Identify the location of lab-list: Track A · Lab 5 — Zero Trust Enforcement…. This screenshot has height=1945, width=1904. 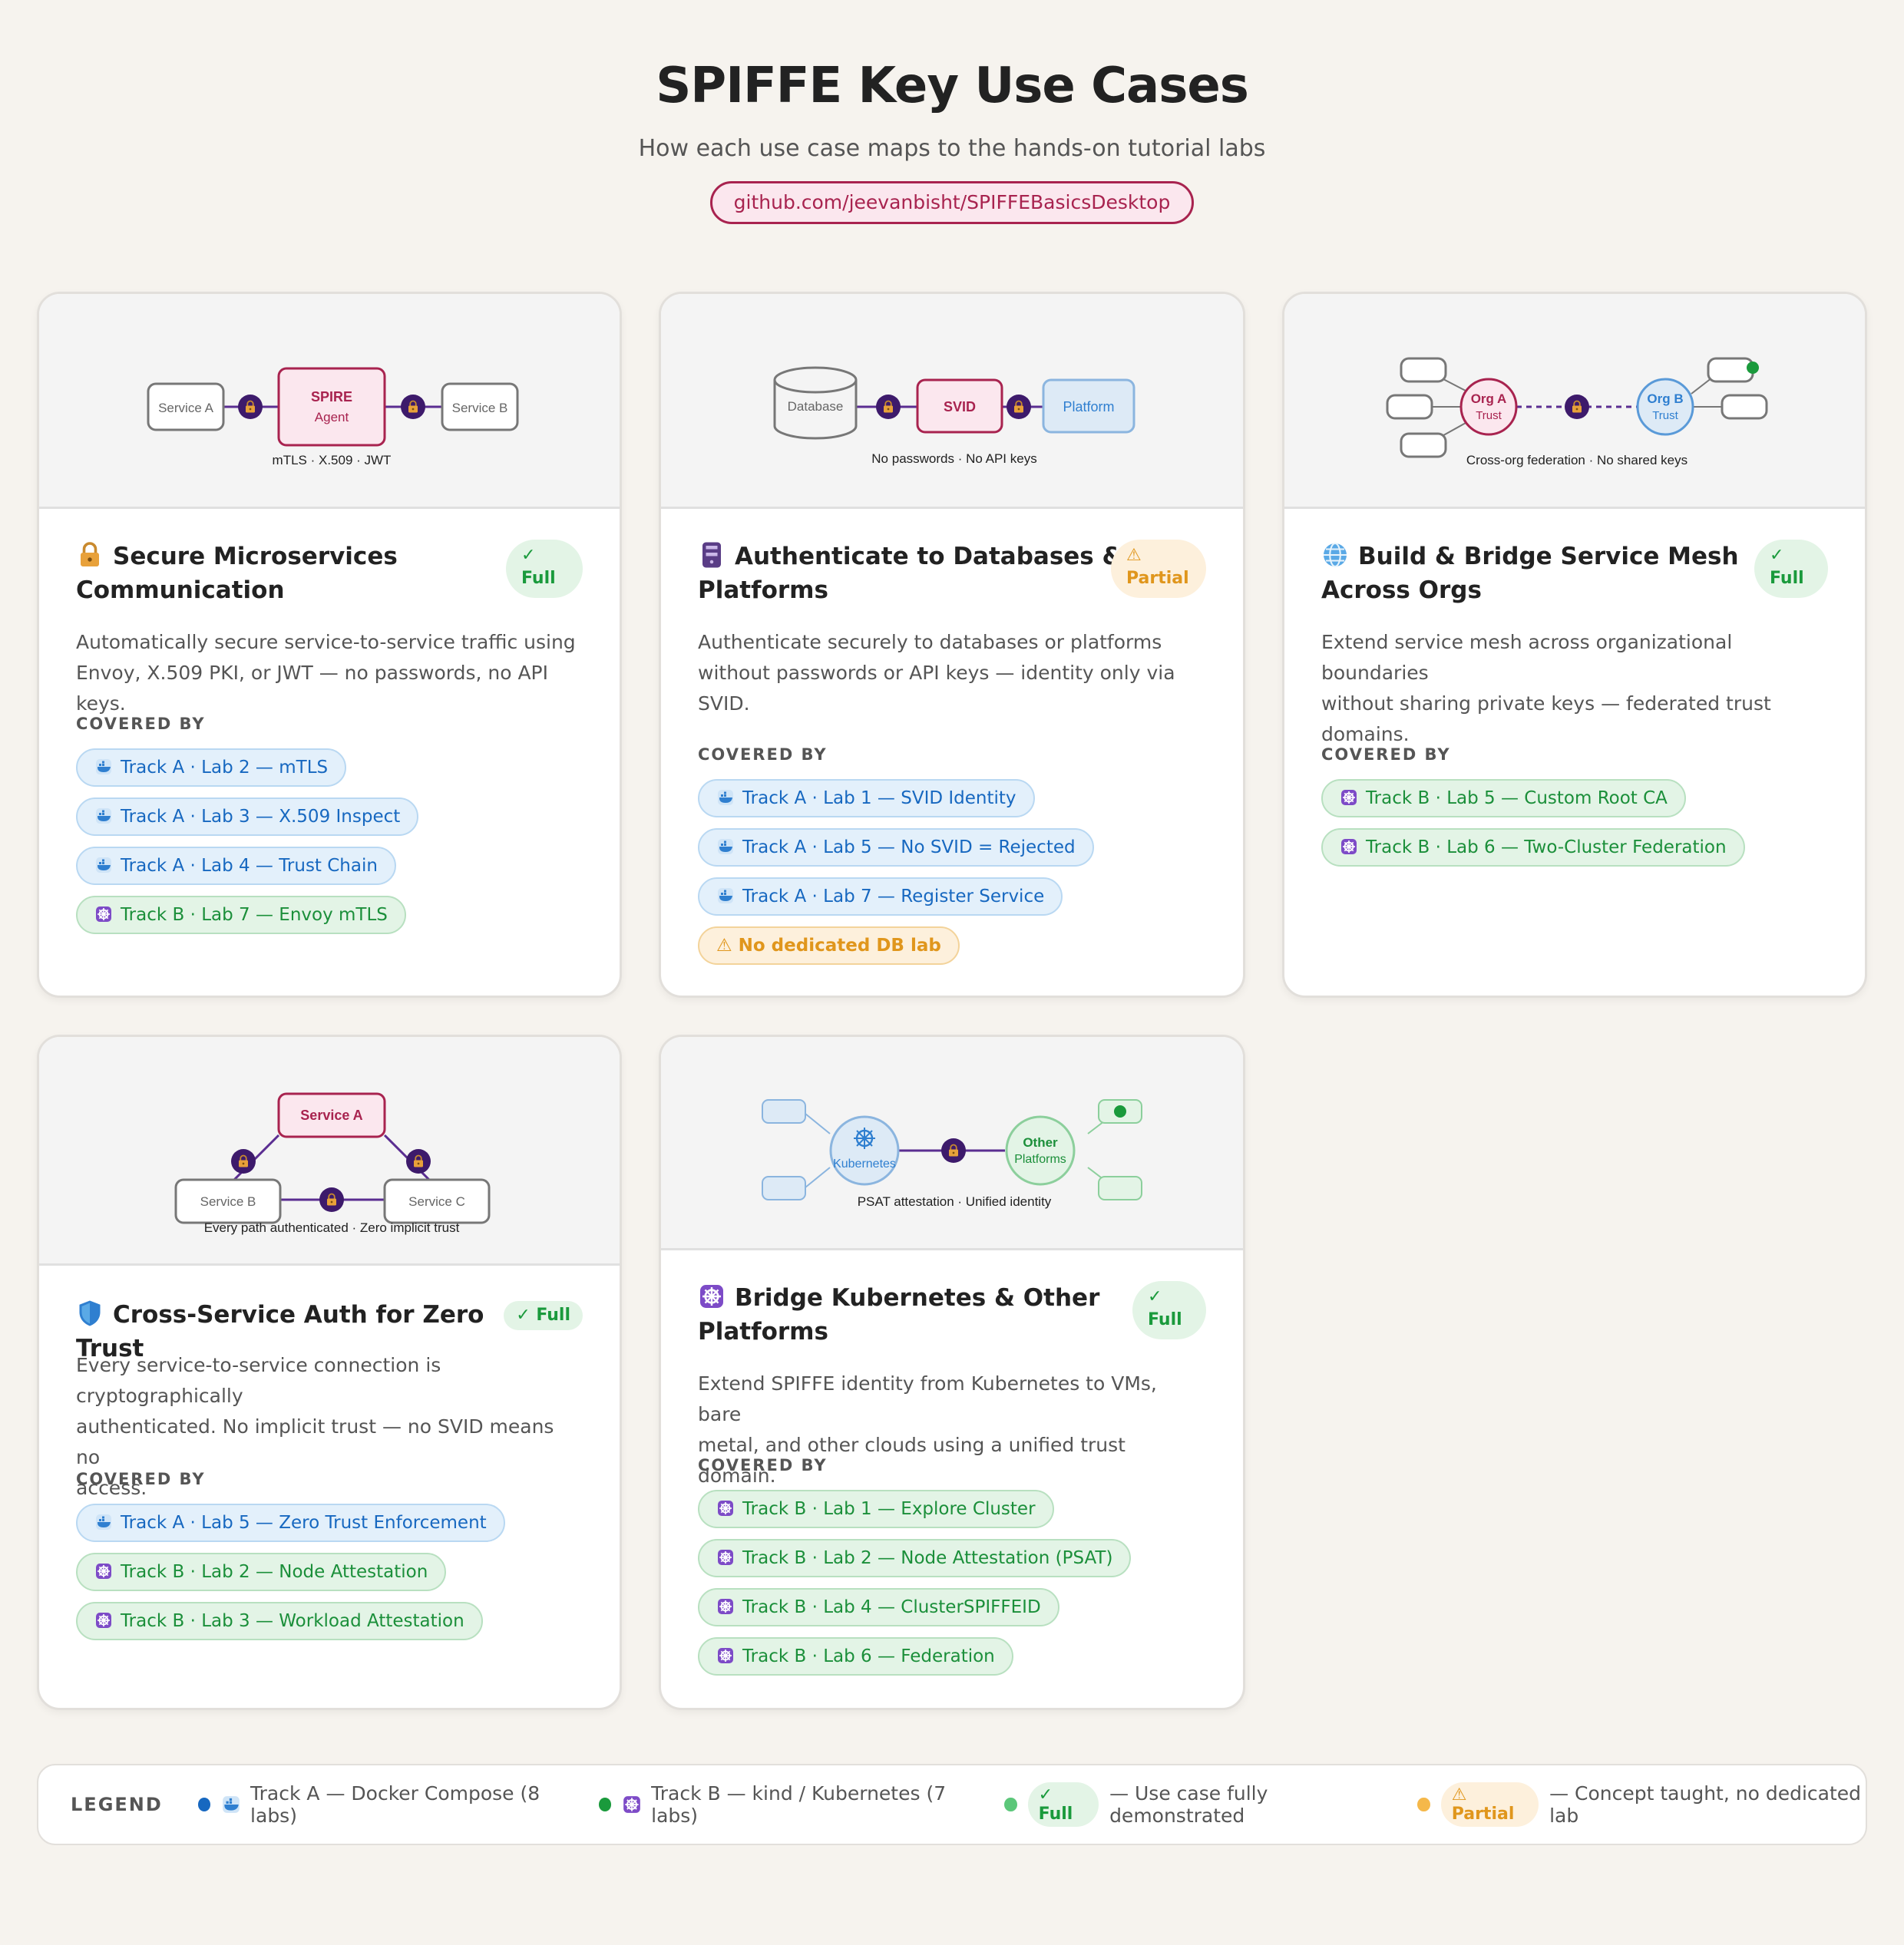
(290, 1577).